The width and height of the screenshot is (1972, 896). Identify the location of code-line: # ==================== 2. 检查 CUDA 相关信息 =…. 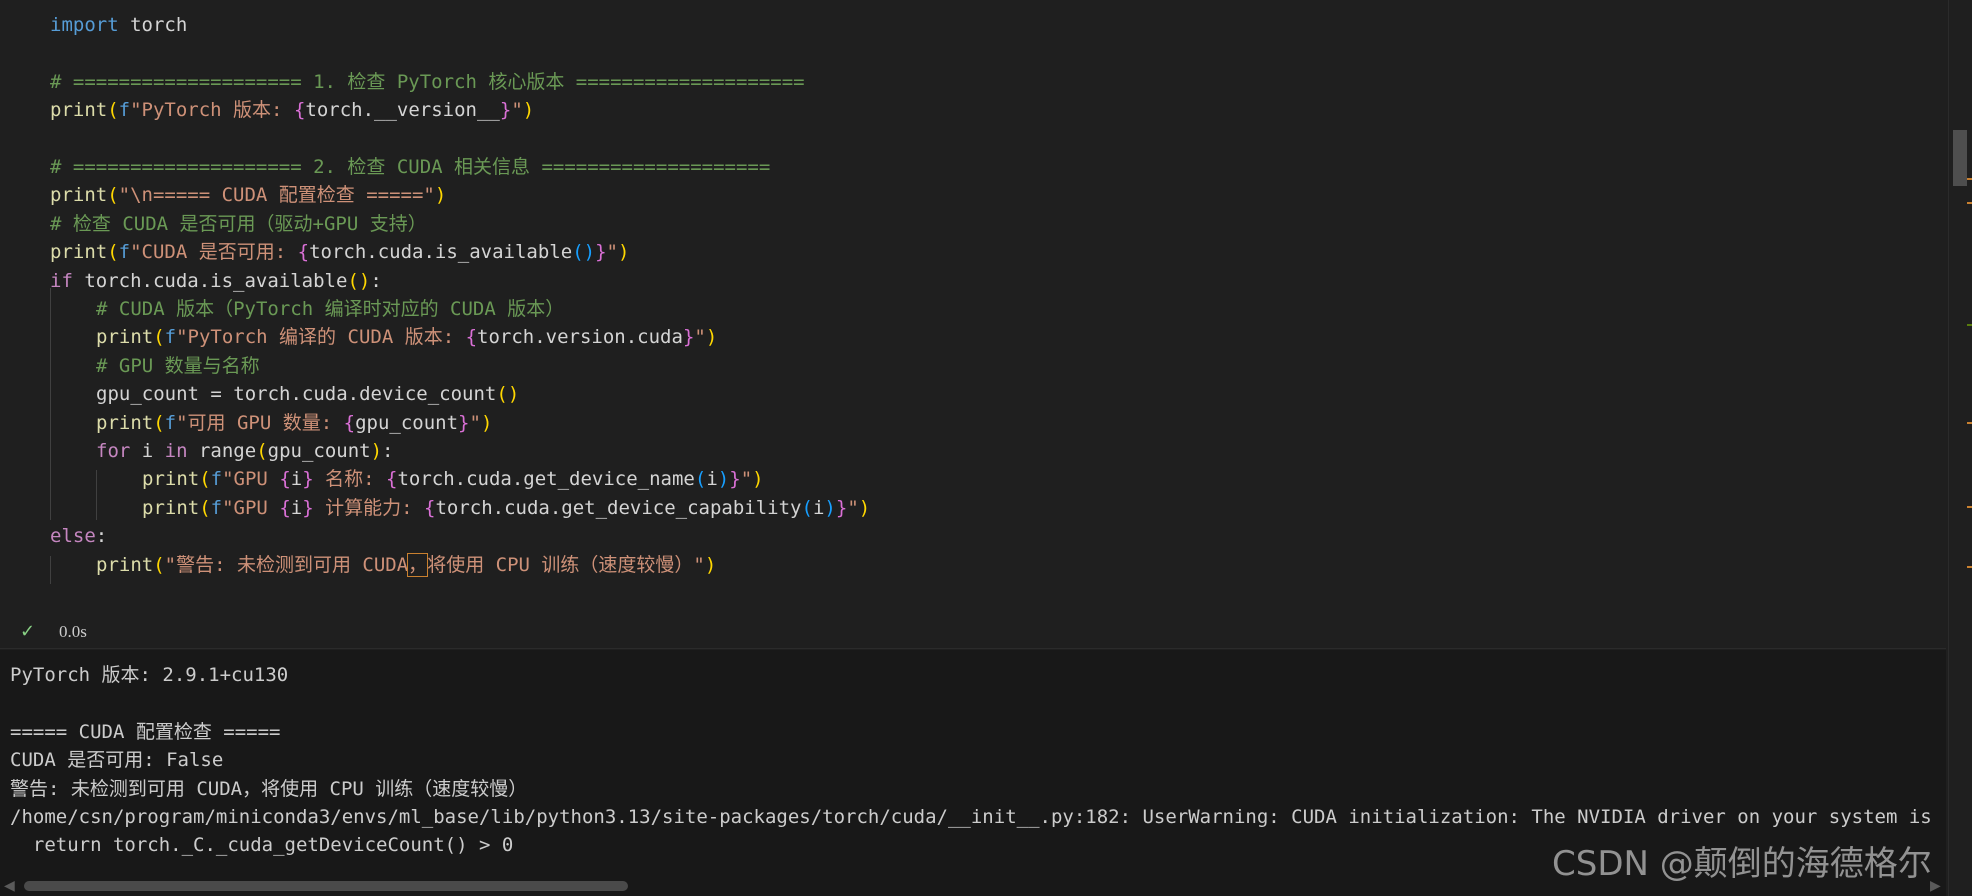
(410, 167).